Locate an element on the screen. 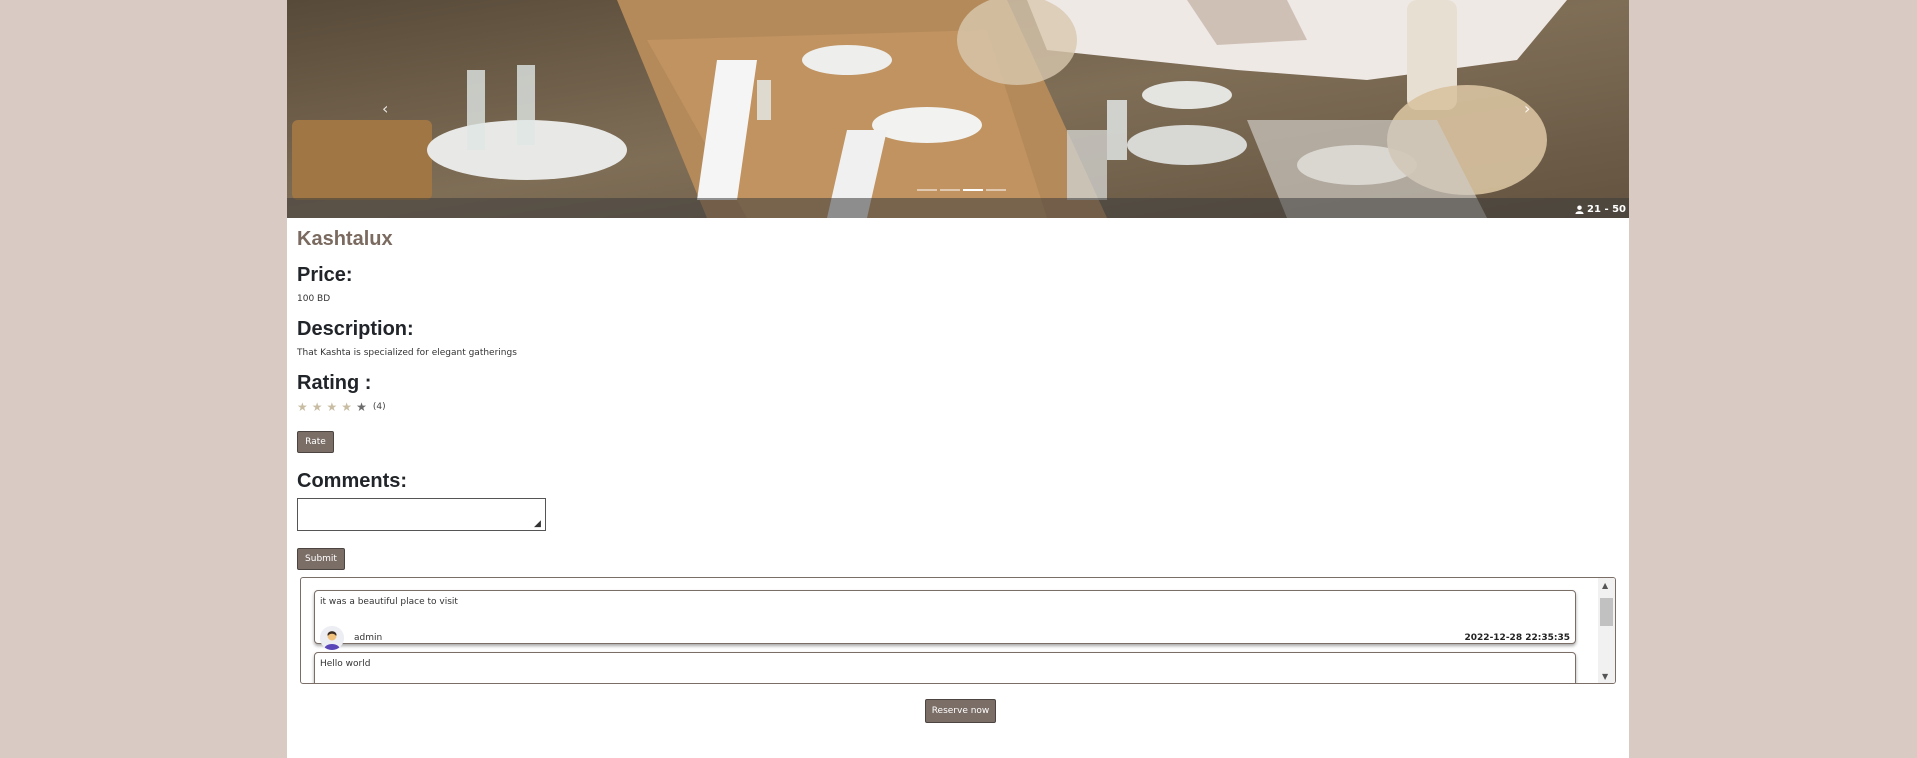 The width and height of the screenshot is (1917, 758). comment-text: it was a beautiful place to visit is located at coordinates (389, 602).